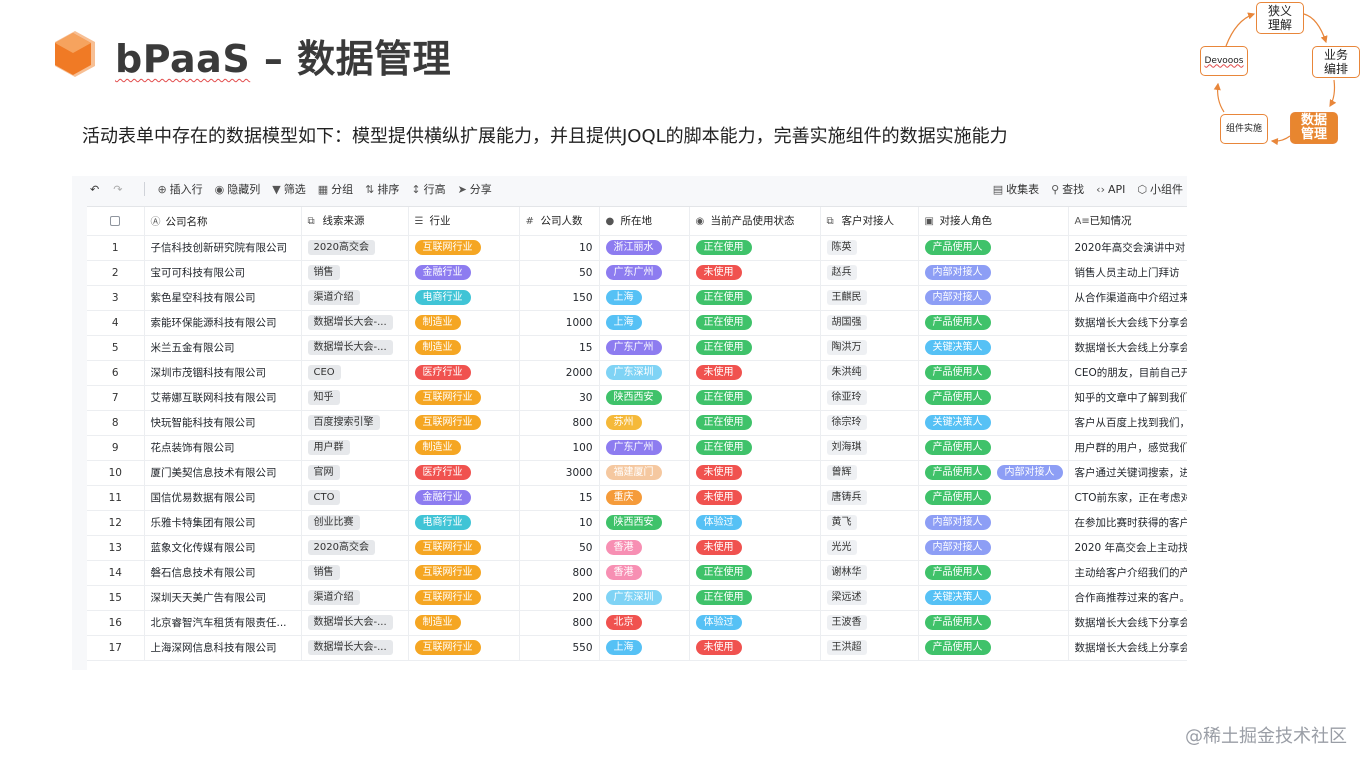 This screenshot has height=766, width=1366. Describe the element at coordinates (1127, 323) in the screenshot. I see `info-cell: 数据增长大会线下分享会` at that location.